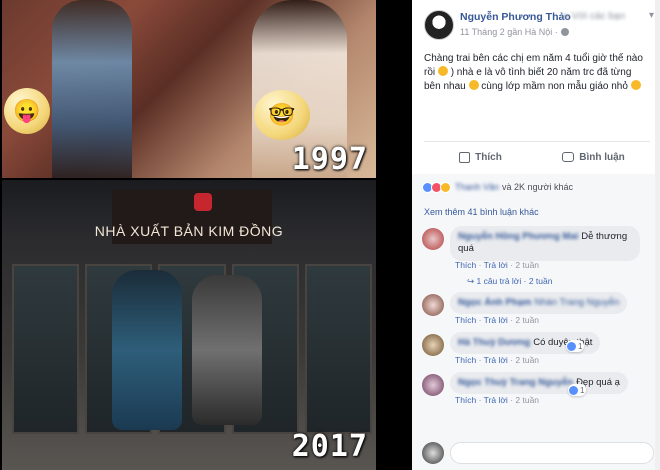  What do you see at coordinates (635, 85) in the screenshot?
I see `smile-emoji-icon` at bounding box center [635, 85].